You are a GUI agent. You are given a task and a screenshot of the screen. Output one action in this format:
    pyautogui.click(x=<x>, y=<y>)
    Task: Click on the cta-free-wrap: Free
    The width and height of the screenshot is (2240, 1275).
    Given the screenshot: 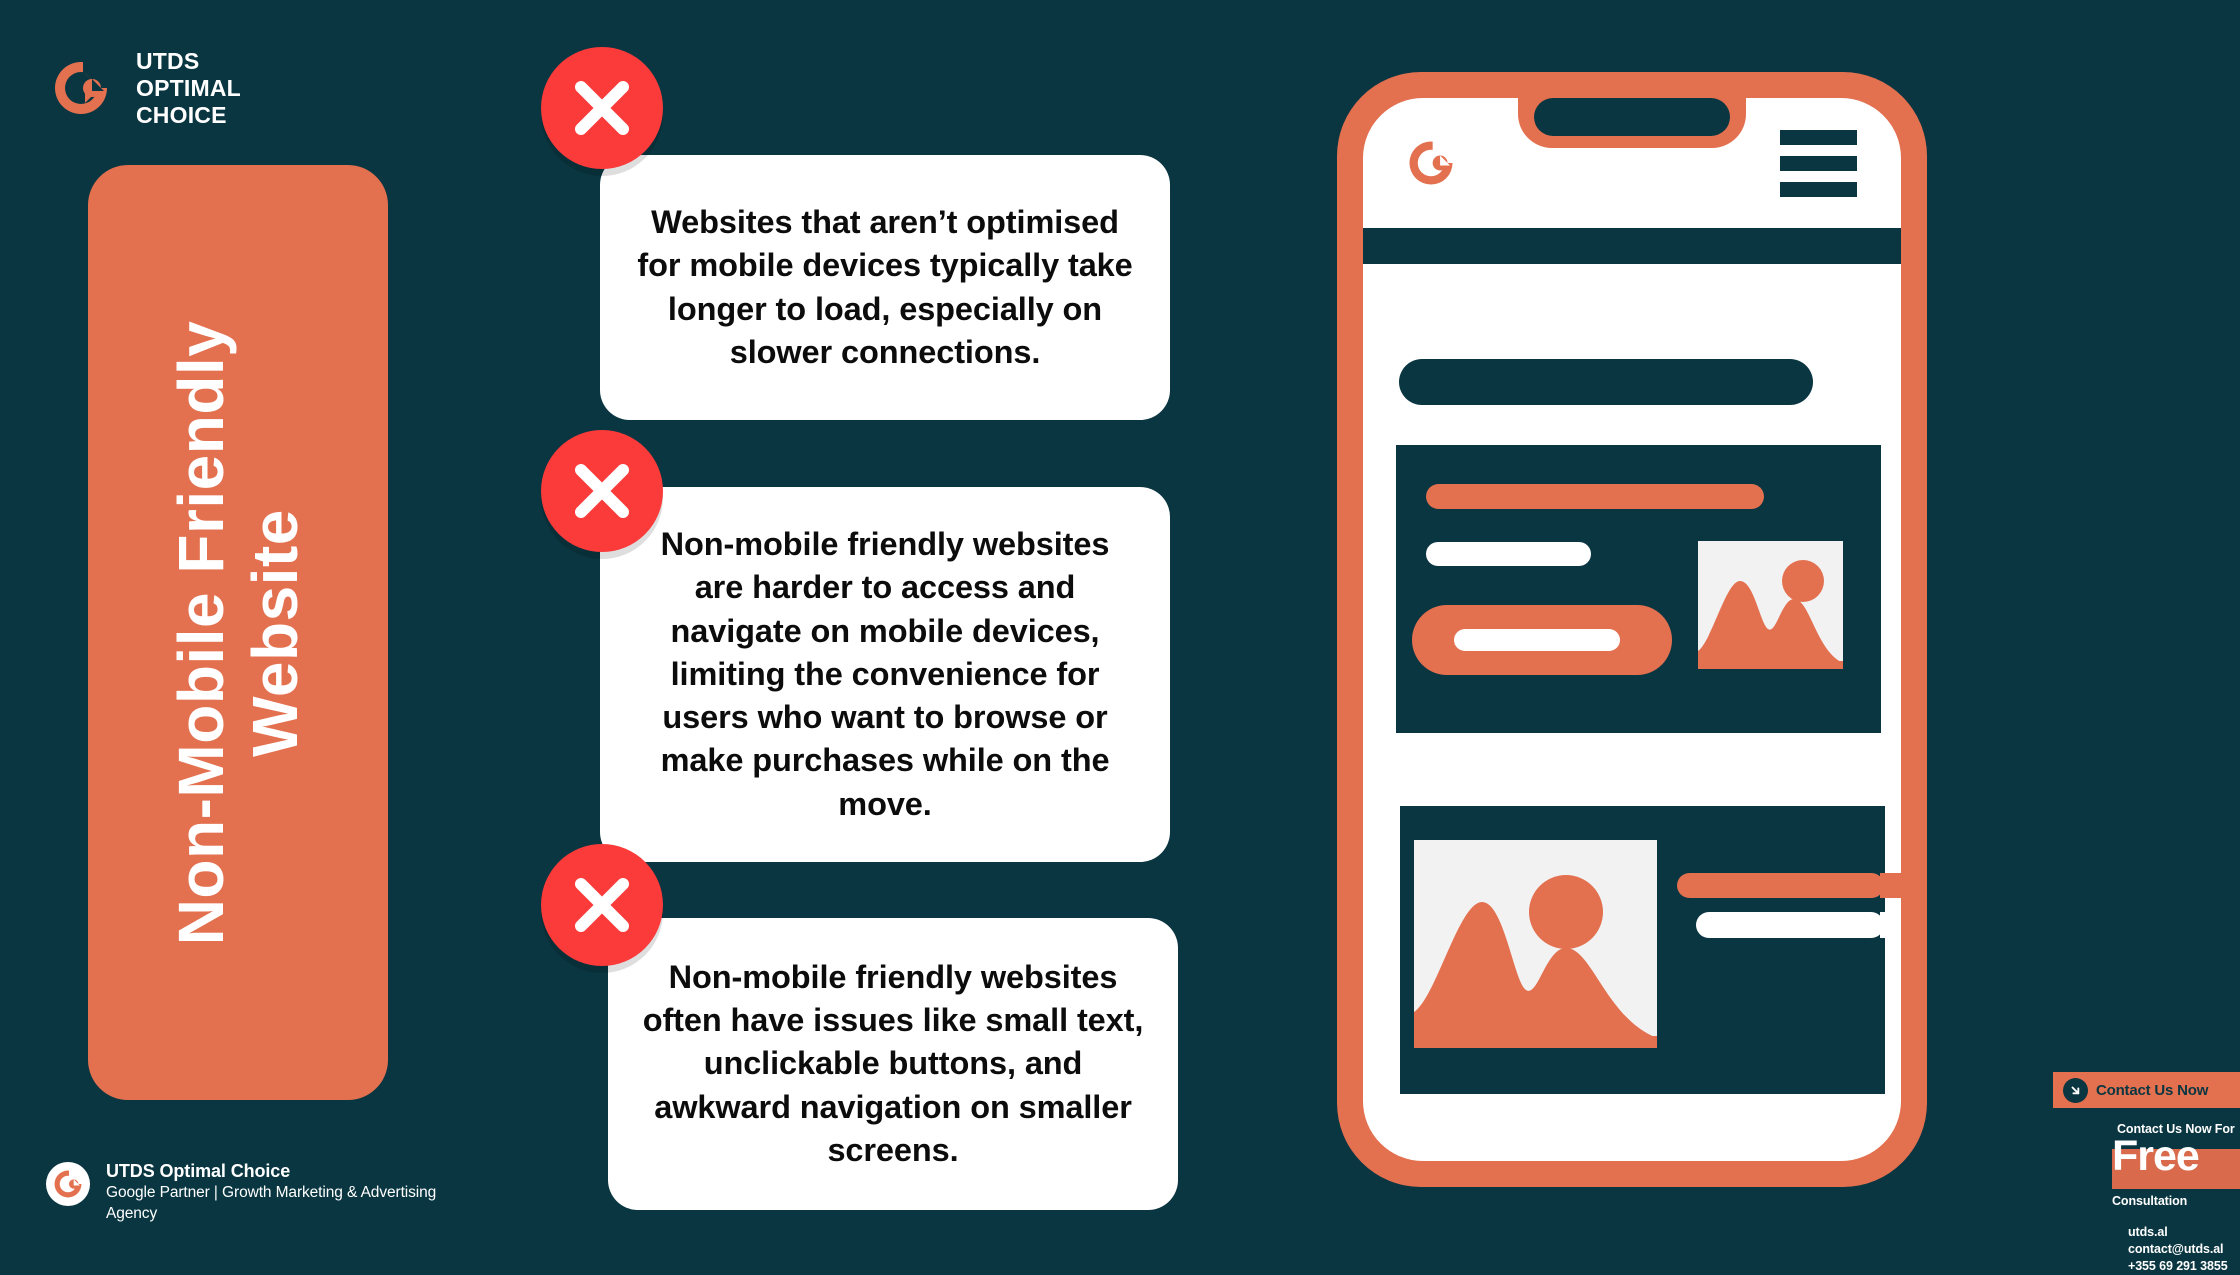 What is the action you would take?
    pyautogui.click(x=2176, y=1160)
    